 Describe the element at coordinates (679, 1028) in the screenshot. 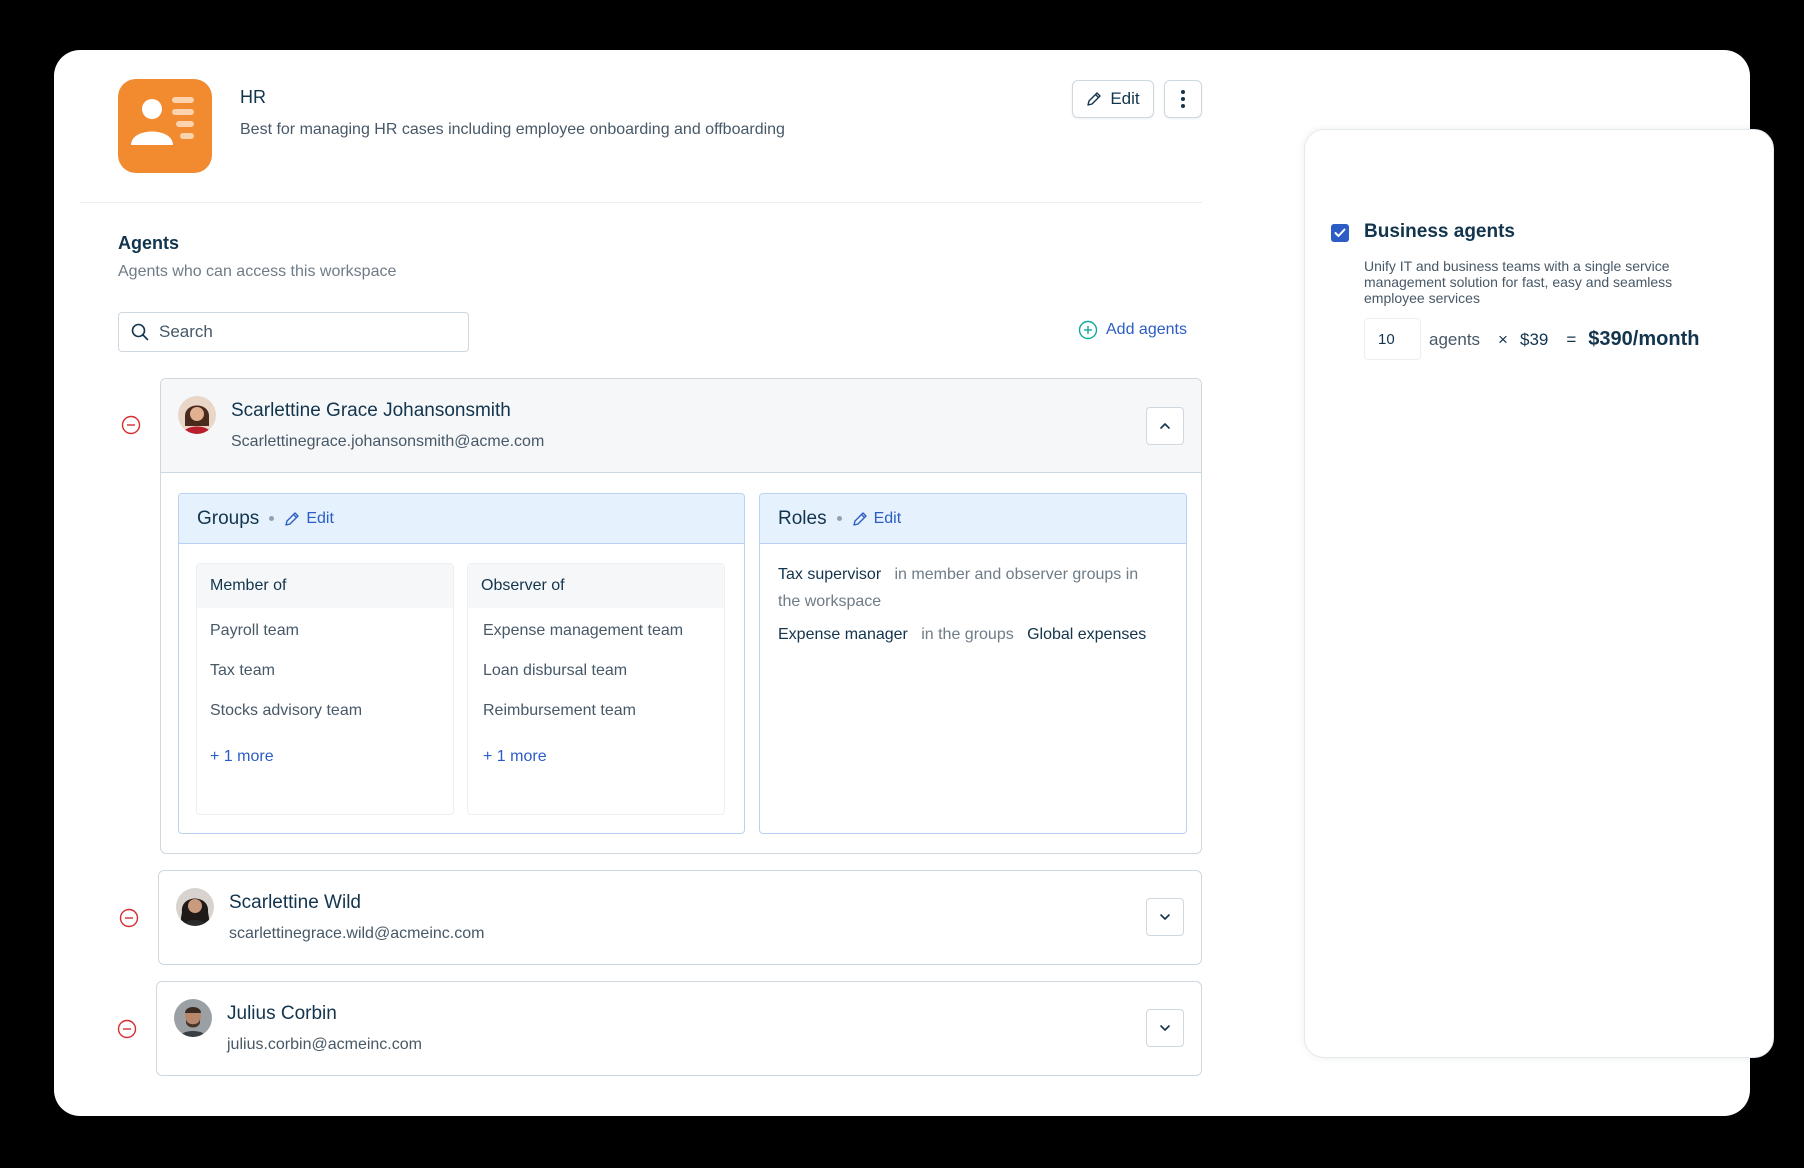

I see `agent-card: Julius Corbin julius.corbin@acmeinc.com` at that location.